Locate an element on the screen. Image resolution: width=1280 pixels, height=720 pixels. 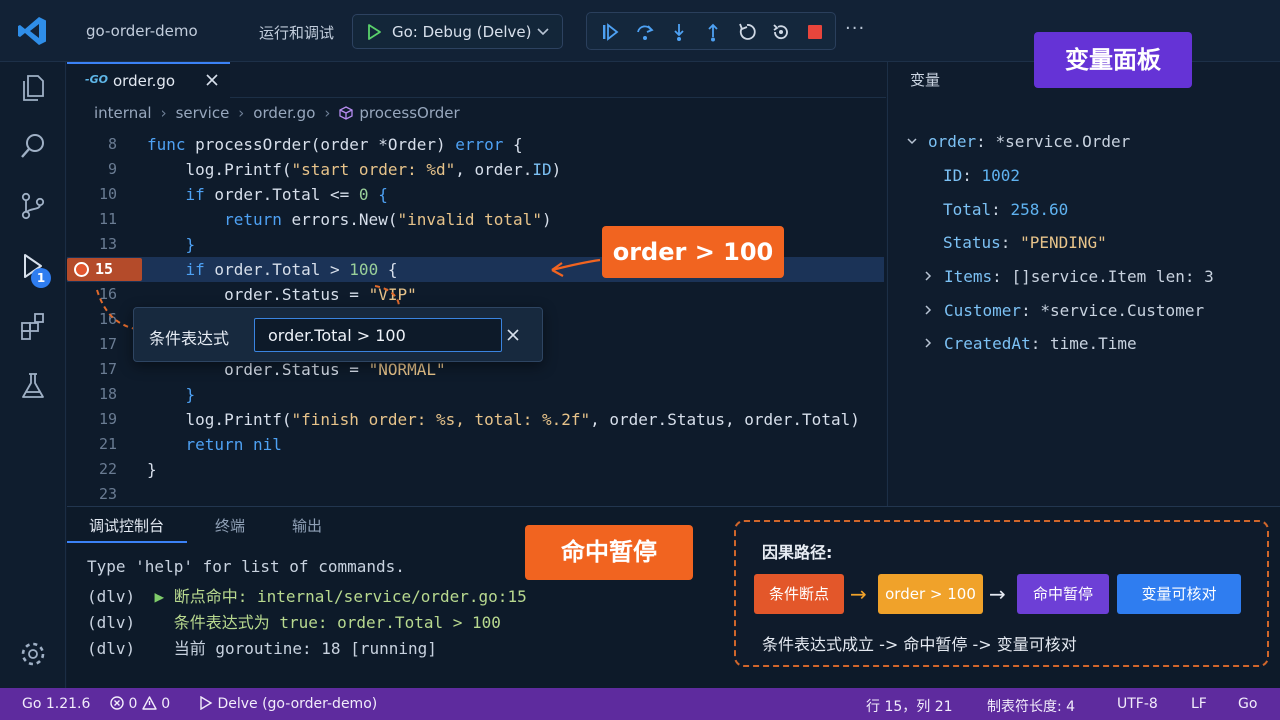
variable-total: Total: 258.60 is located at coordinates (1005, 209).